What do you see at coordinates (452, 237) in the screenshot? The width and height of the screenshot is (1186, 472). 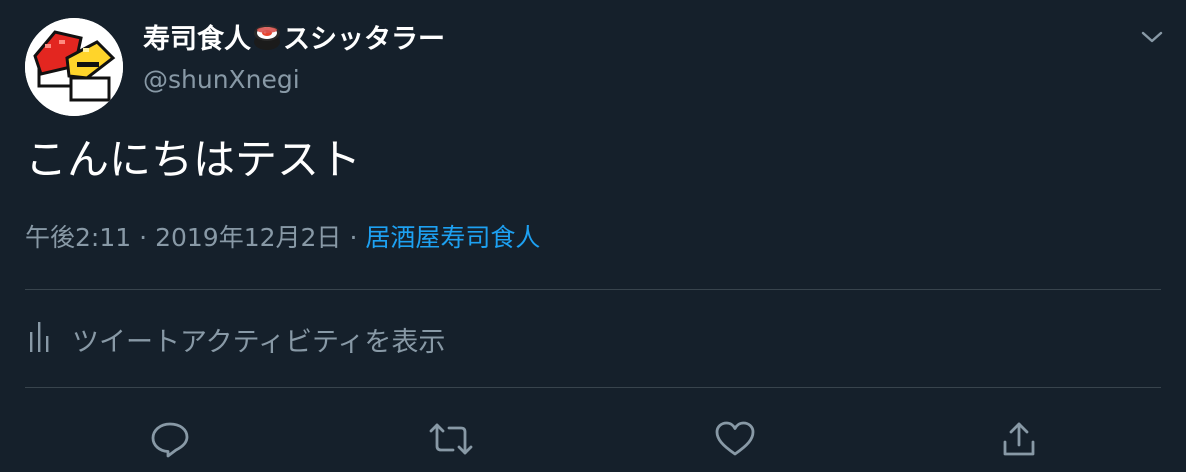 I see `tweet-source-link: 居酒屋寿司食人` at bounding box center [452, 237].